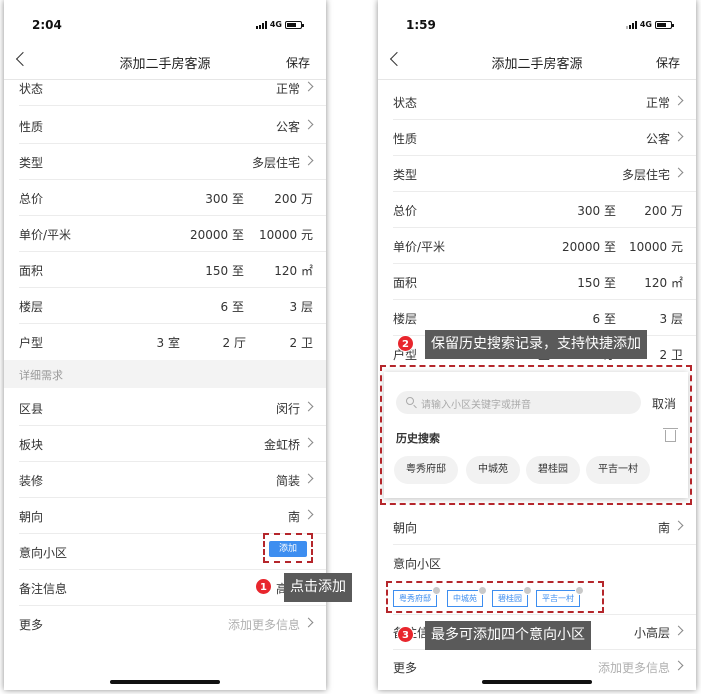 The image size is (701, 694). I want to click on row-floor: 楼层 6 至 3 层, so click(172, 306).